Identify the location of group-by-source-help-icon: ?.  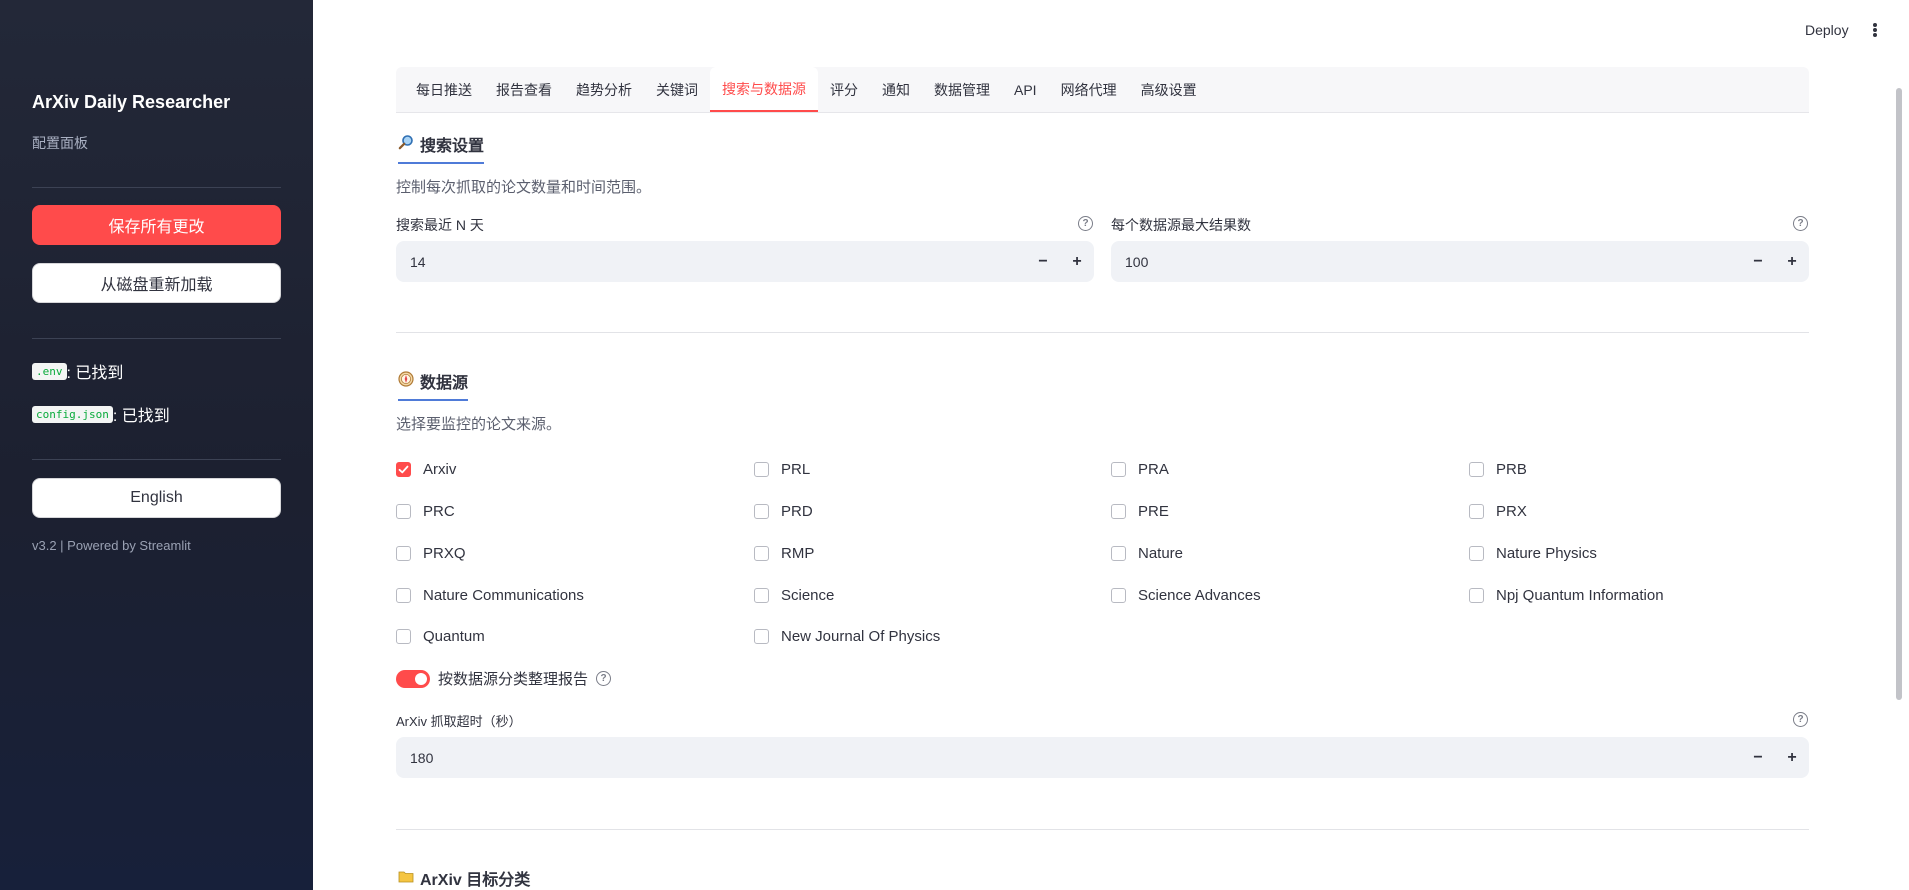
(604, 678).